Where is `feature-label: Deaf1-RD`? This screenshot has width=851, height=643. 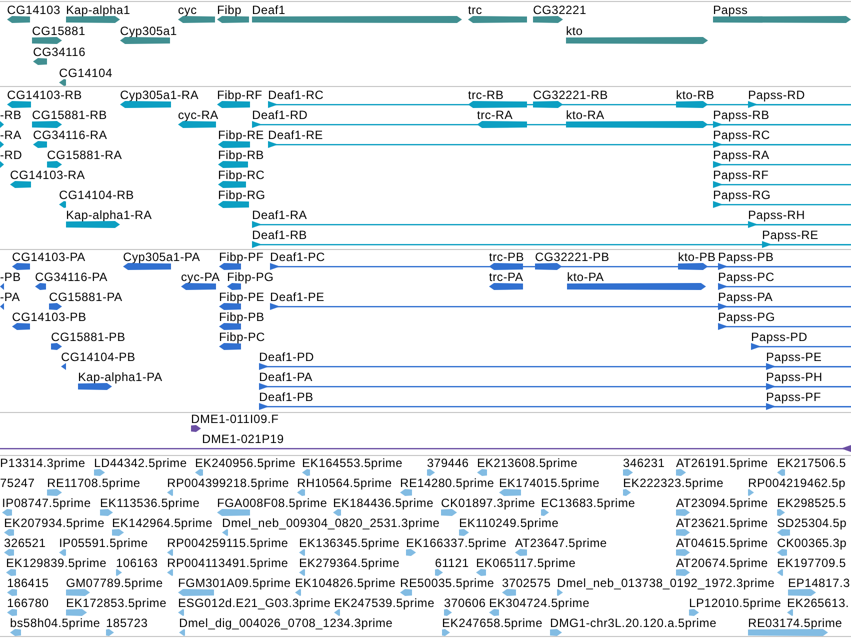 feature-label: Deaf1-RD is located at coordinates (280, 115).